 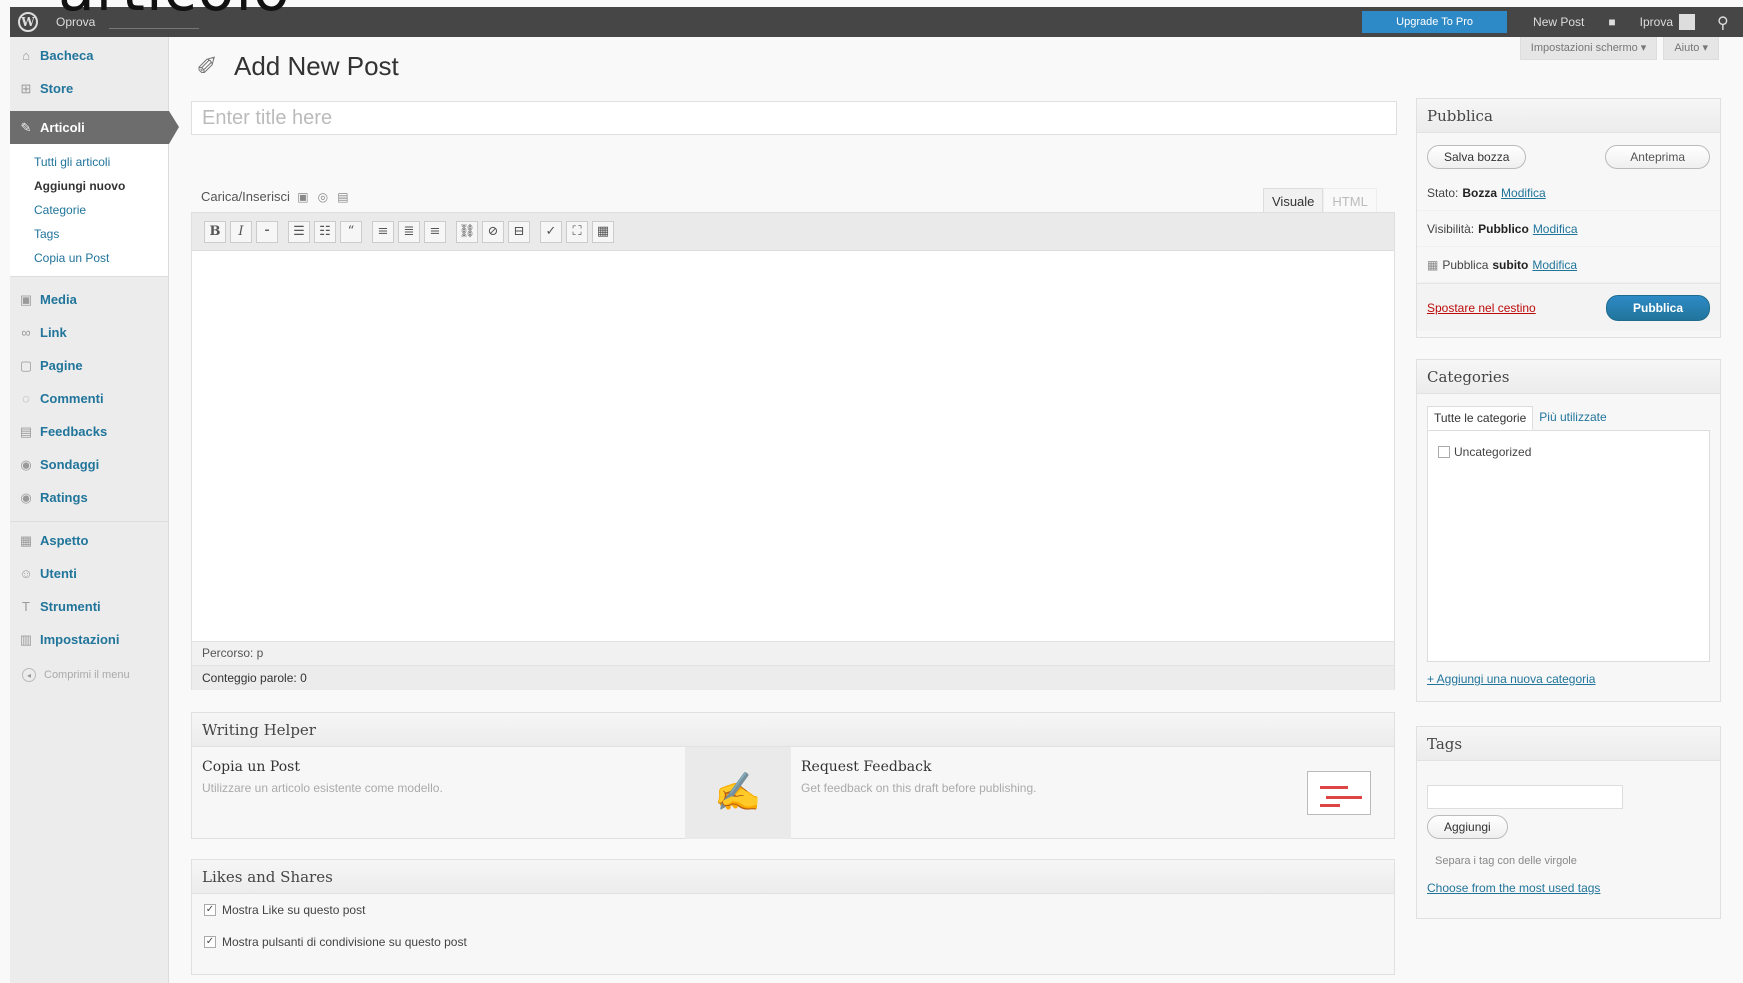 I want to click on editor-tabs: Visuale HTML, so click(x=1320, y=201).